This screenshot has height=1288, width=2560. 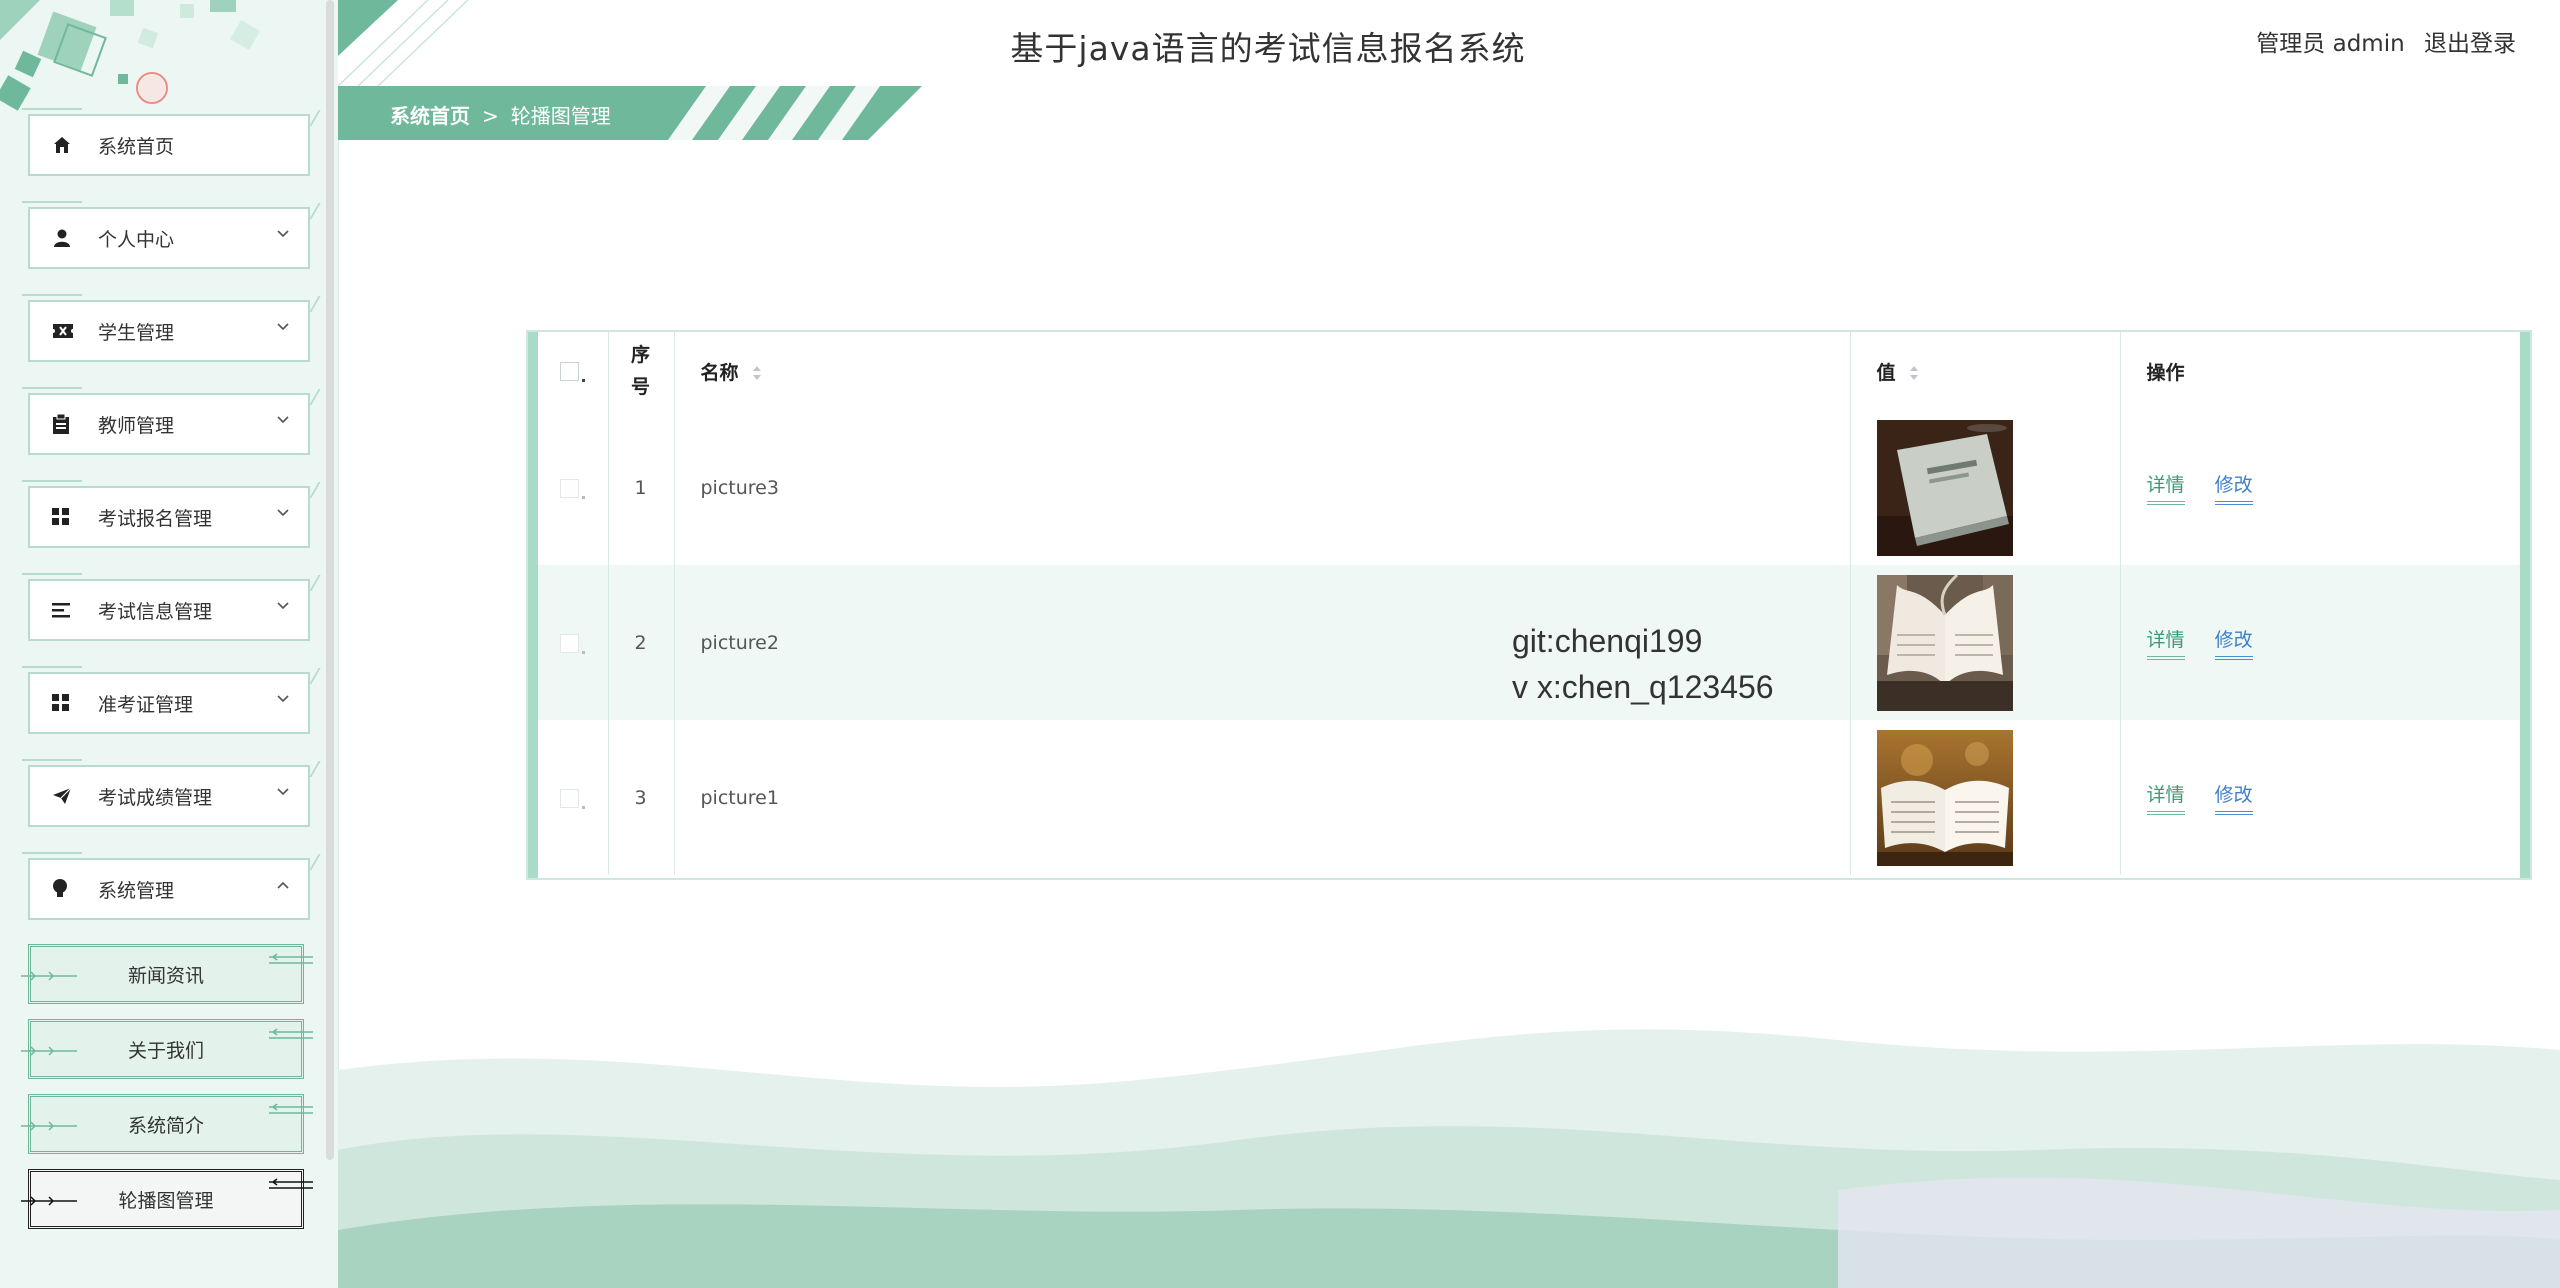 I want to click on sidebar-item-admission-ticket: 准考证管理, so click(x=166, y=700).